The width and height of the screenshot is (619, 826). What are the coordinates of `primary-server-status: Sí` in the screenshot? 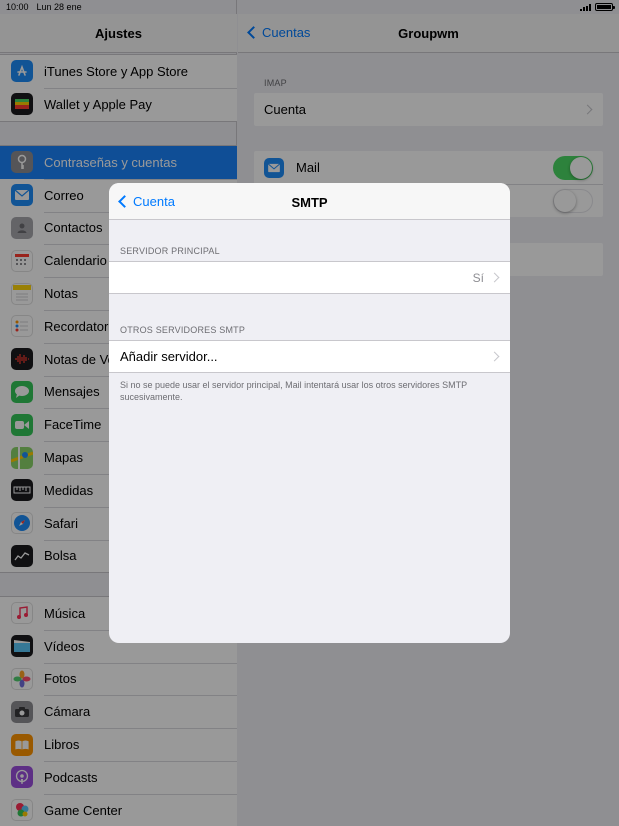 It's located at (478, 277).